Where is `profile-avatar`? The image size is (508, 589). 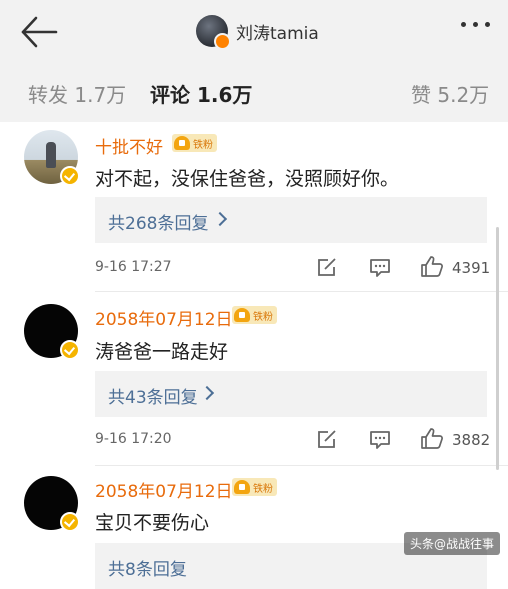
profile-avatar is located at coordinates (213, 32).